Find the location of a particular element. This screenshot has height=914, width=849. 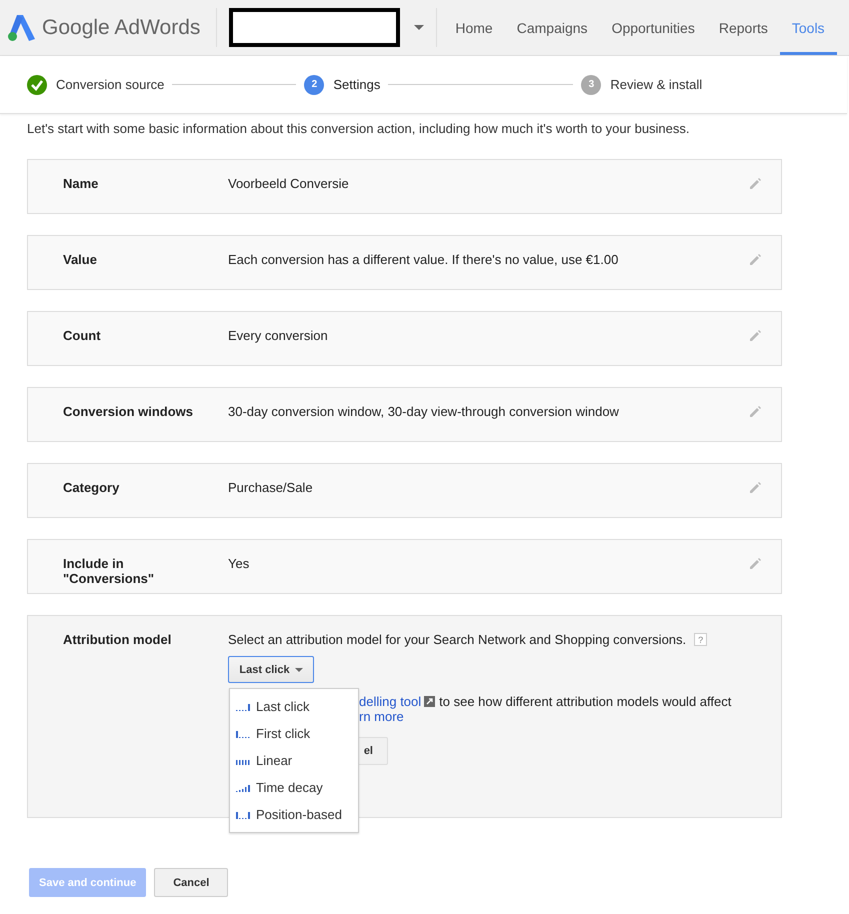

intro-text: Let's start with some basic information about this conversion action, including how much it's worth to your business. is located at coordinates (359, 128).